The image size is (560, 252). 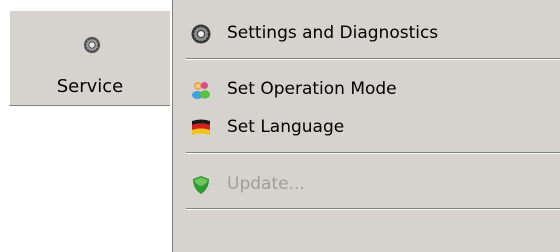 What do you see at coordinates (89, 58) in the screenshot?
I see `service-tab: Service` at bounding box center [89, 58].